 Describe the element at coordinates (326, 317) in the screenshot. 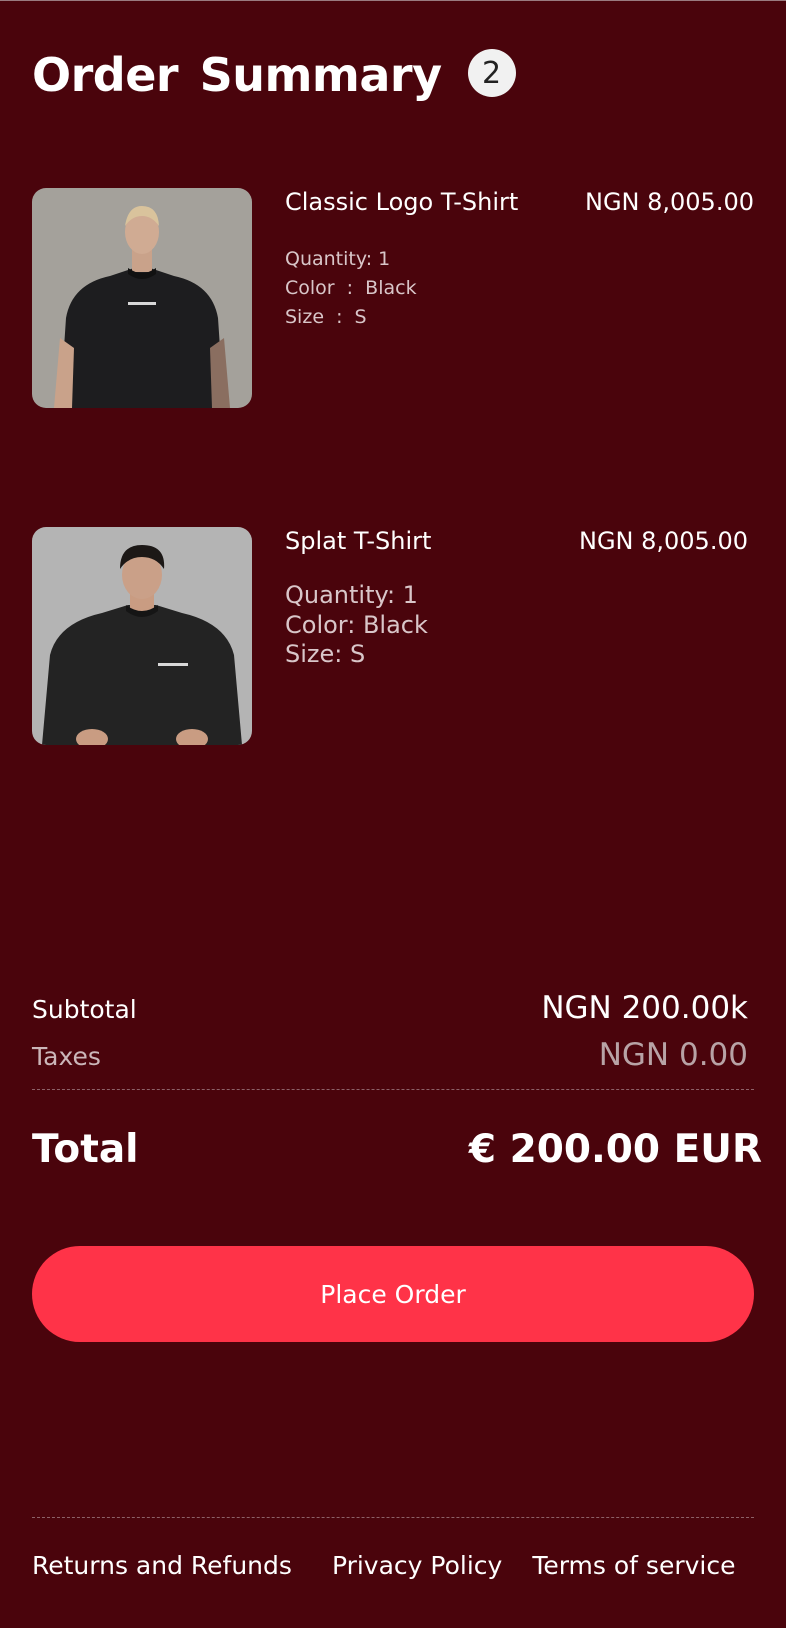

I see `item-size: Size : S` at that location.